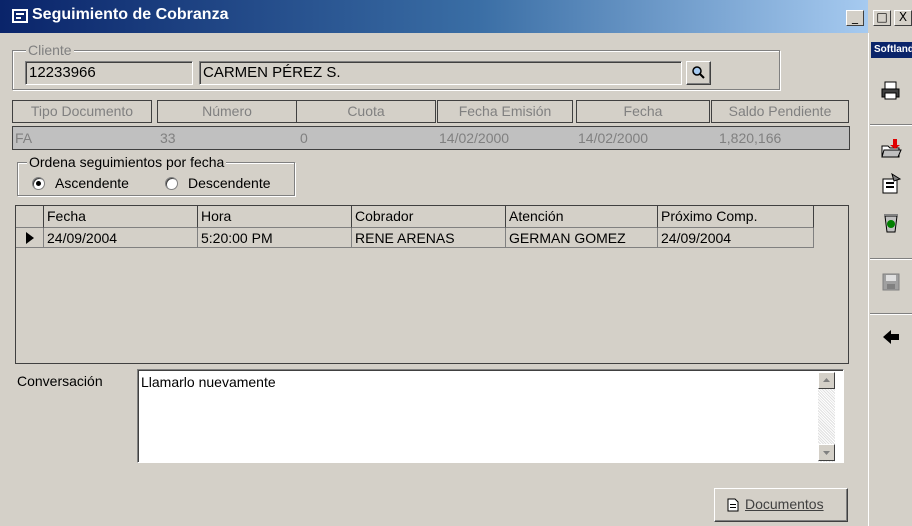 The height and width of the screenshot is (526, 912). What do you see at coordinates (30, 217) in the screenshot?
I see `row-indicator-header` at bounding box center [30, 217].